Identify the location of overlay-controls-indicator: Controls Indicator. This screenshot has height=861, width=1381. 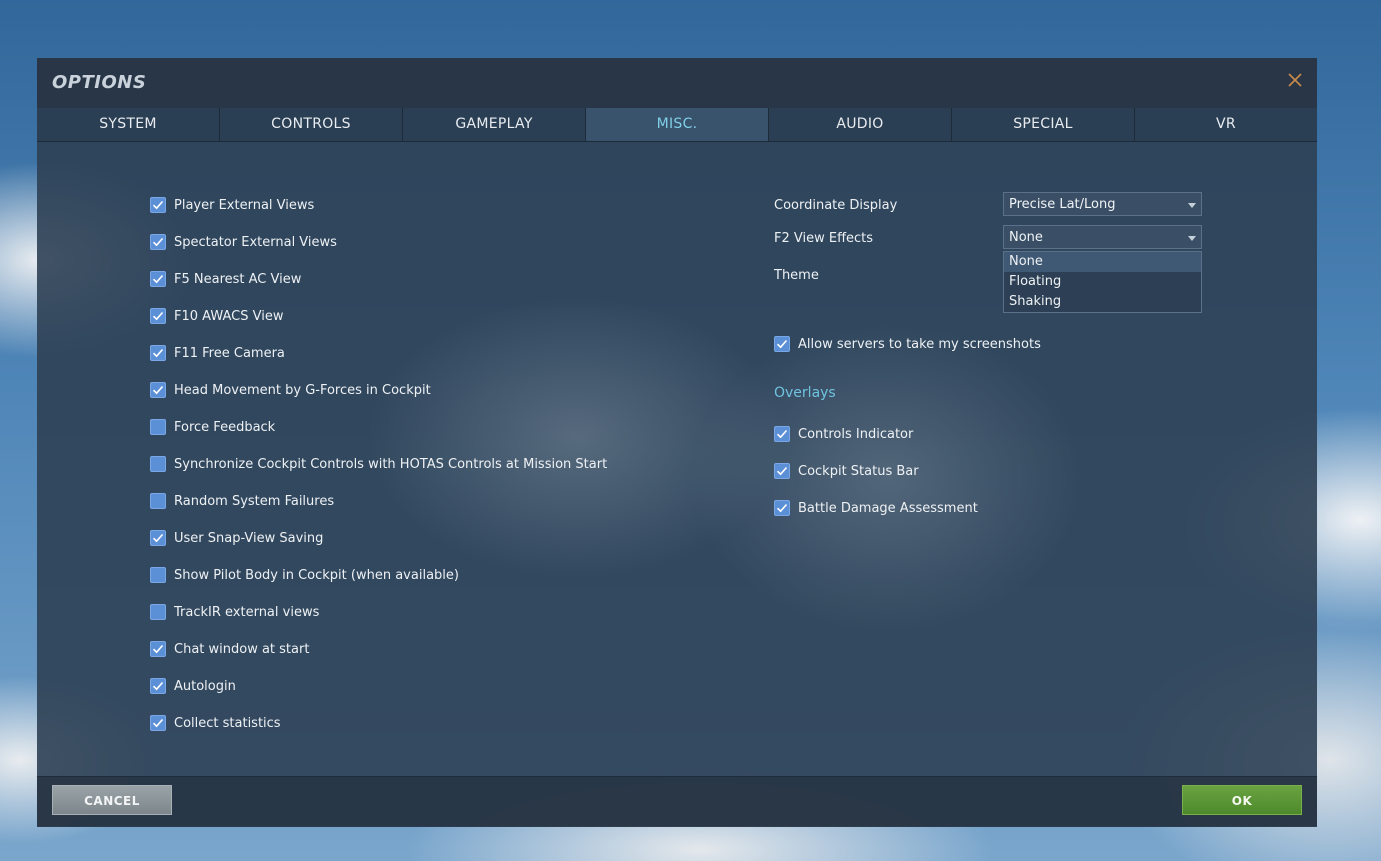
(843, 434).